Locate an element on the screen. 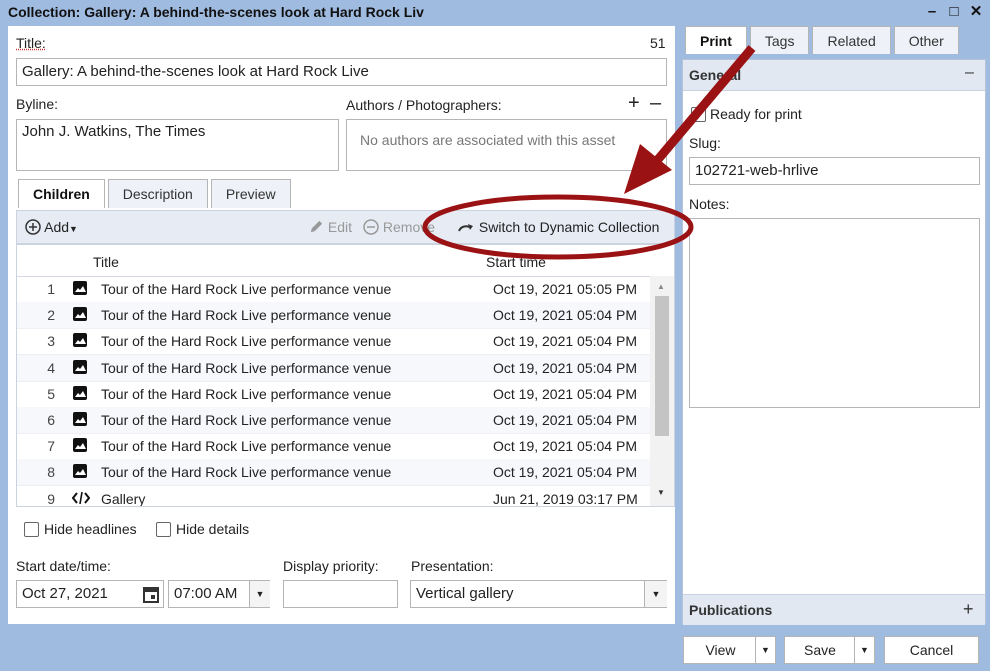  view-button: View is located at coordinates (720, 650).